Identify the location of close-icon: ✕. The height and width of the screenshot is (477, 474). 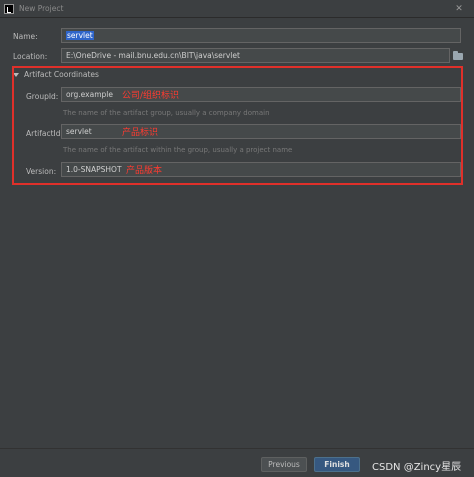
(459, 9).